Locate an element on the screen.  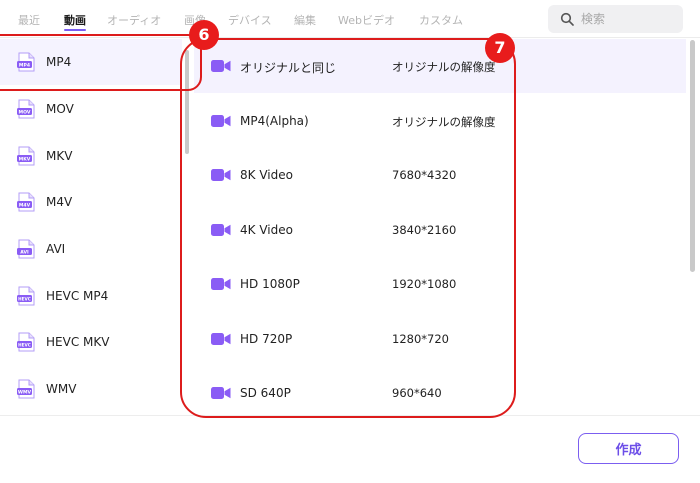
preset-row-hd-720p: HD 720P 1280*720 is located at coordinates (440, 339).